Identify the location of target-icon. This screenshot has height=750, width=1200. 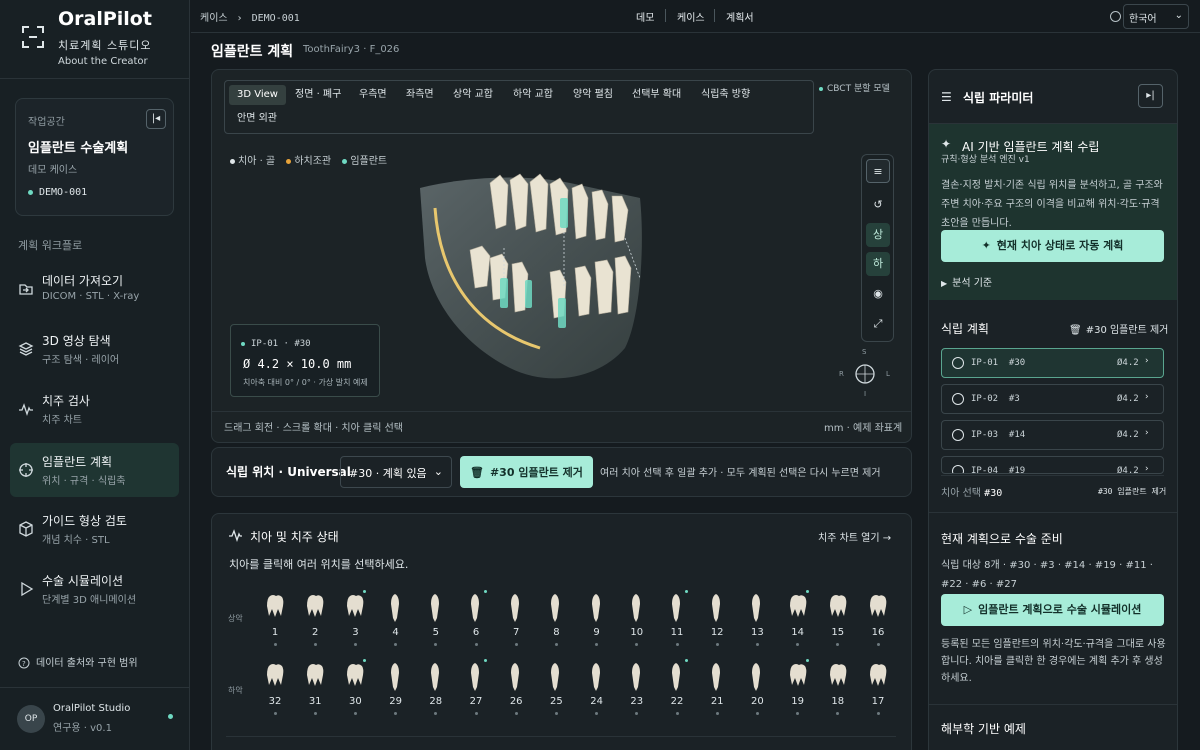
(26, 470).